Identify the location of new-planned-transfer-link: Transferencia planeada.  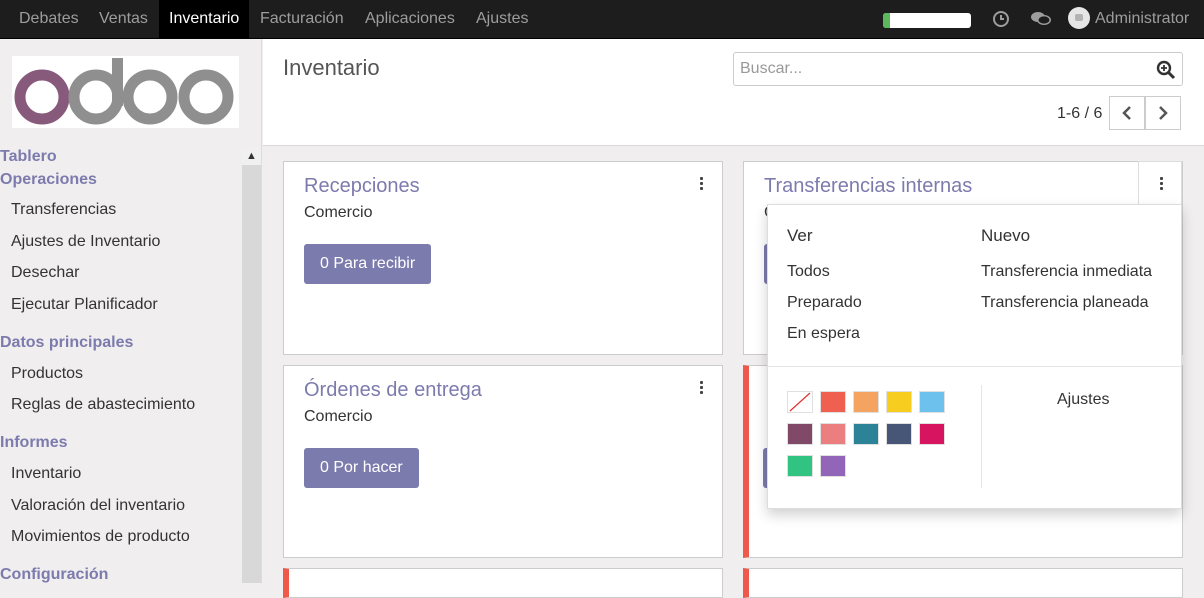
(1065, 303).